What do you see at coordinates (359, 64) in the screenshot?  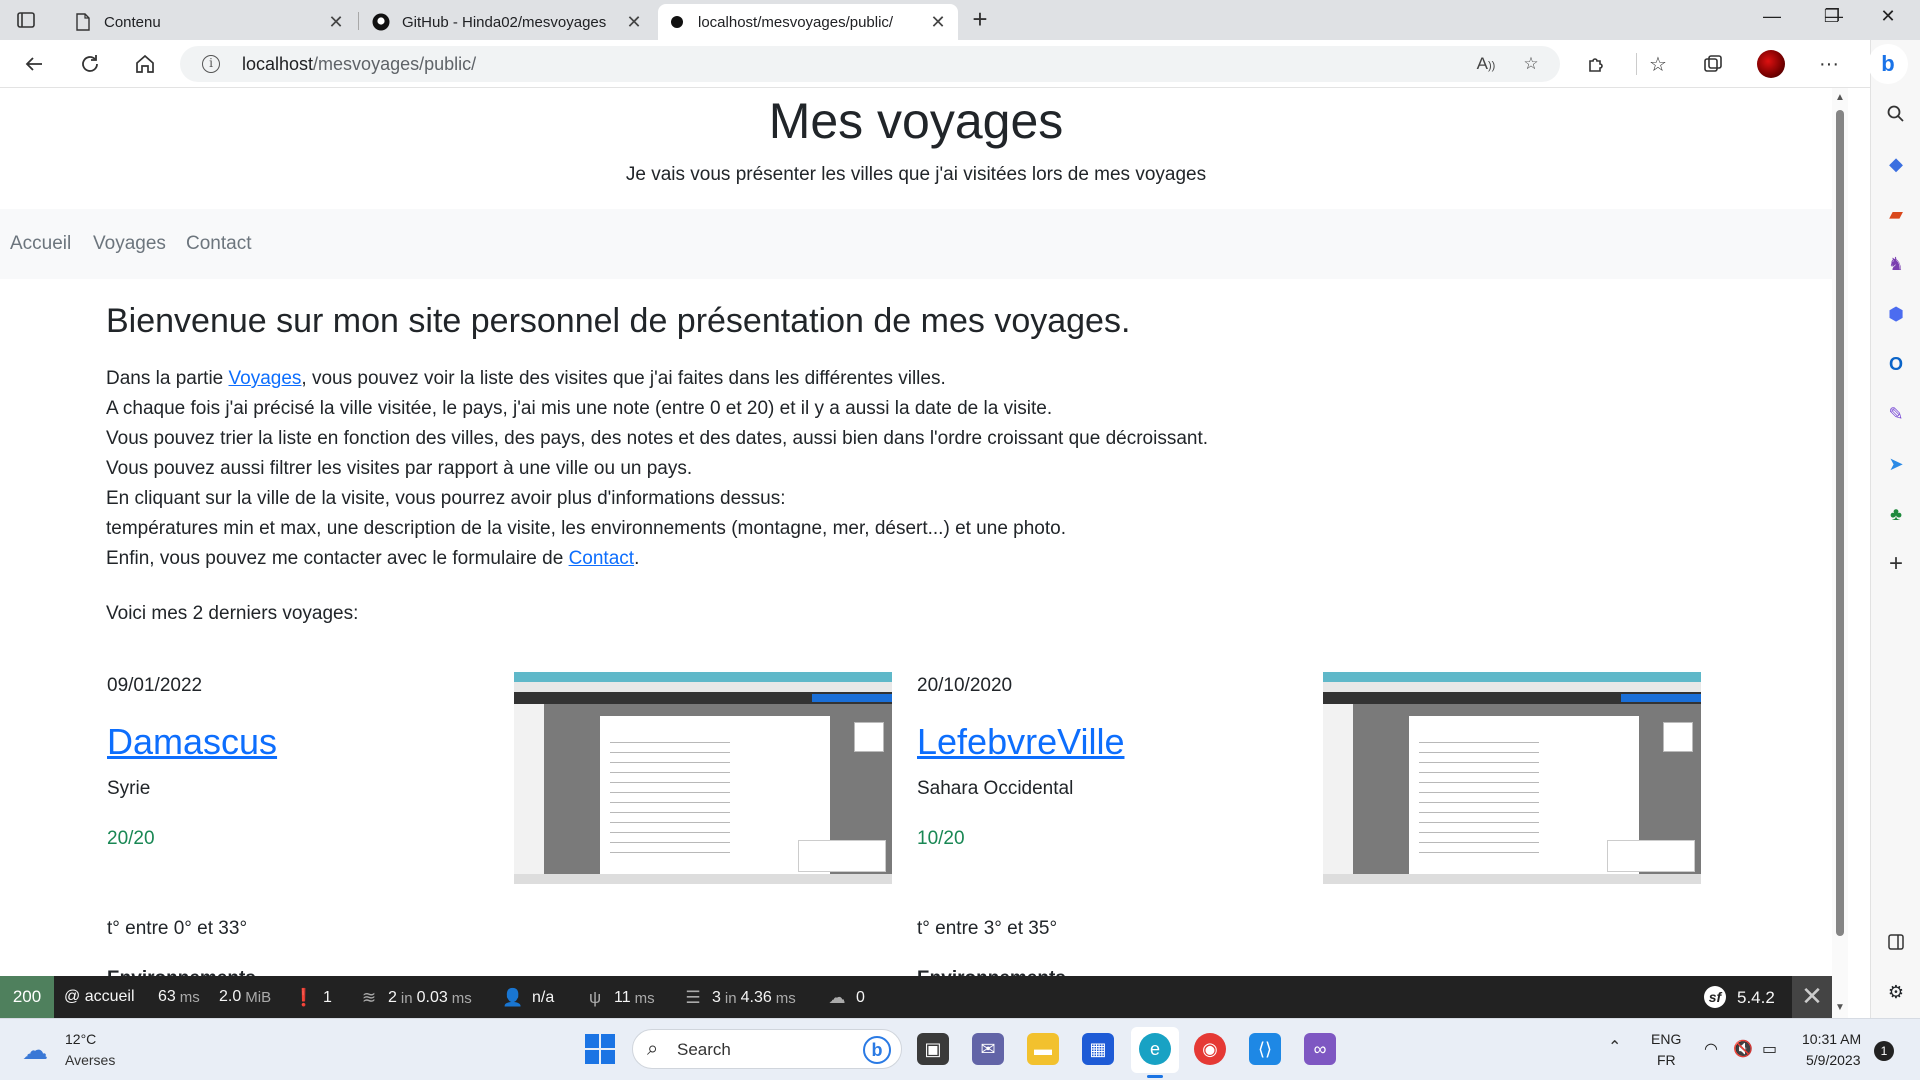 I see `url-text: localhost/mesvoyages/public/` at bounding box center [359, 64].